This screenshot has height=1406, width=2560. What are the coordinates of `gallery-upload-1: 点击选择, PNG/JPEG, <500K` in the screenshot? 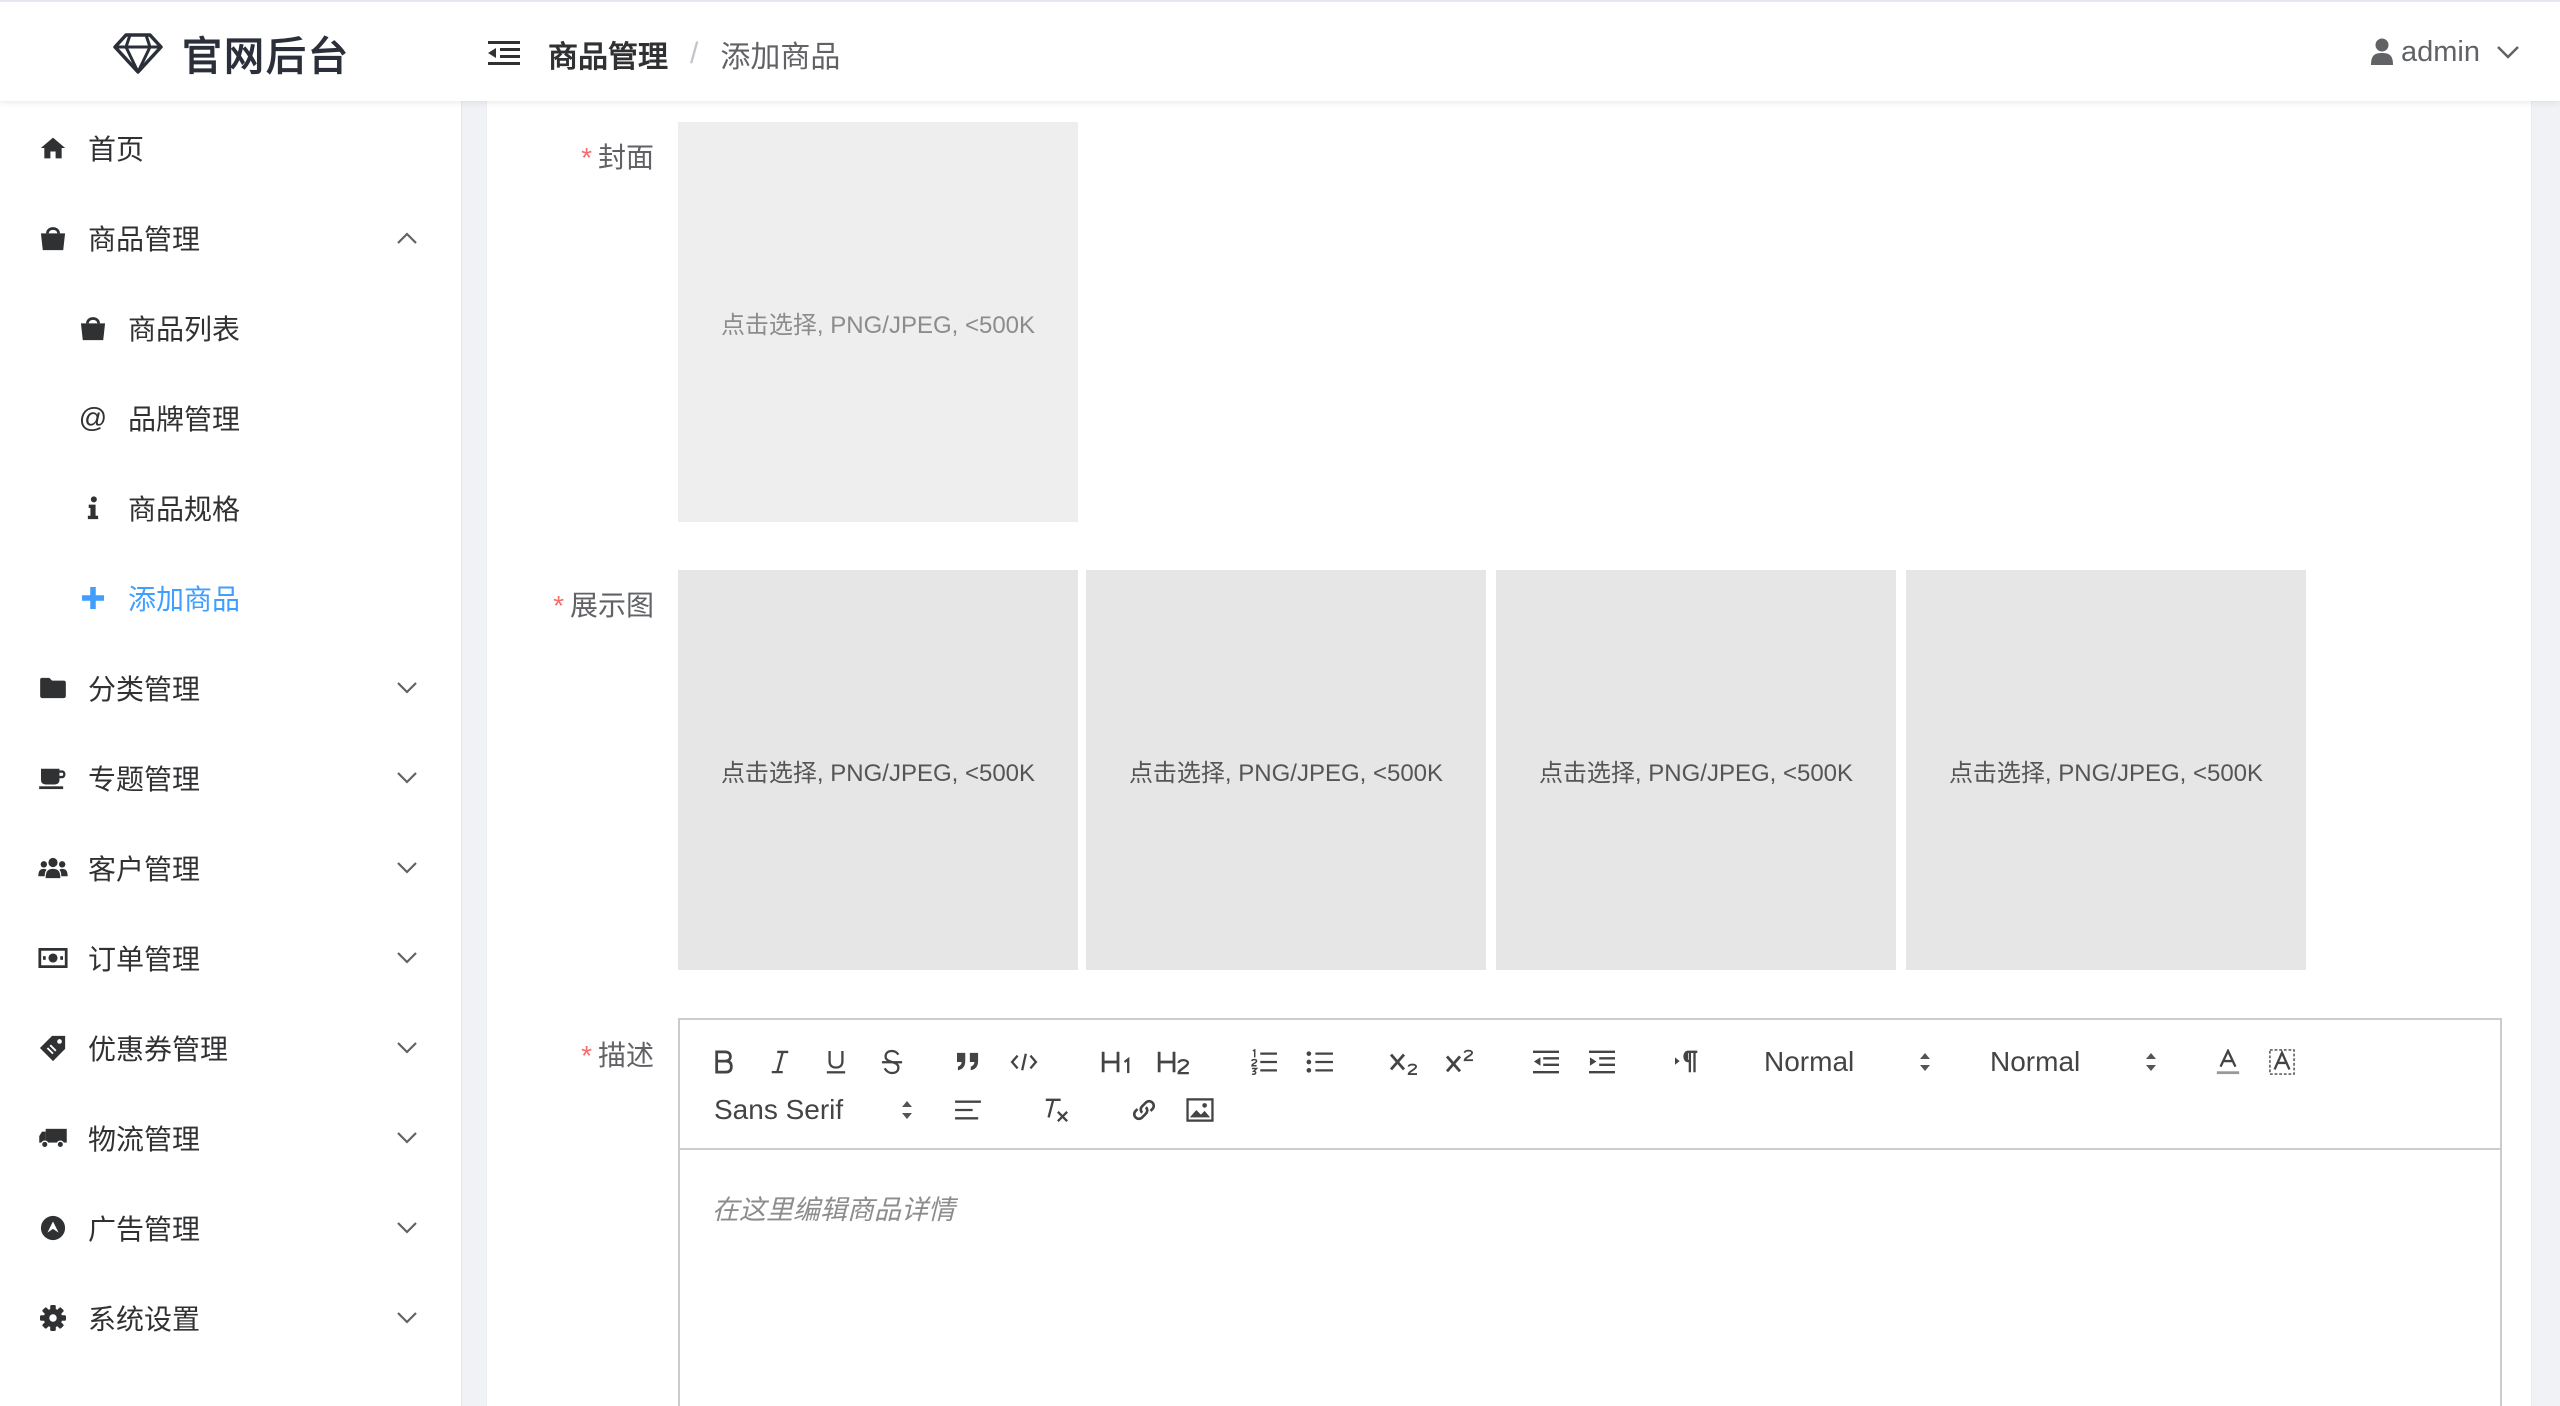 It's located at (878, 770).